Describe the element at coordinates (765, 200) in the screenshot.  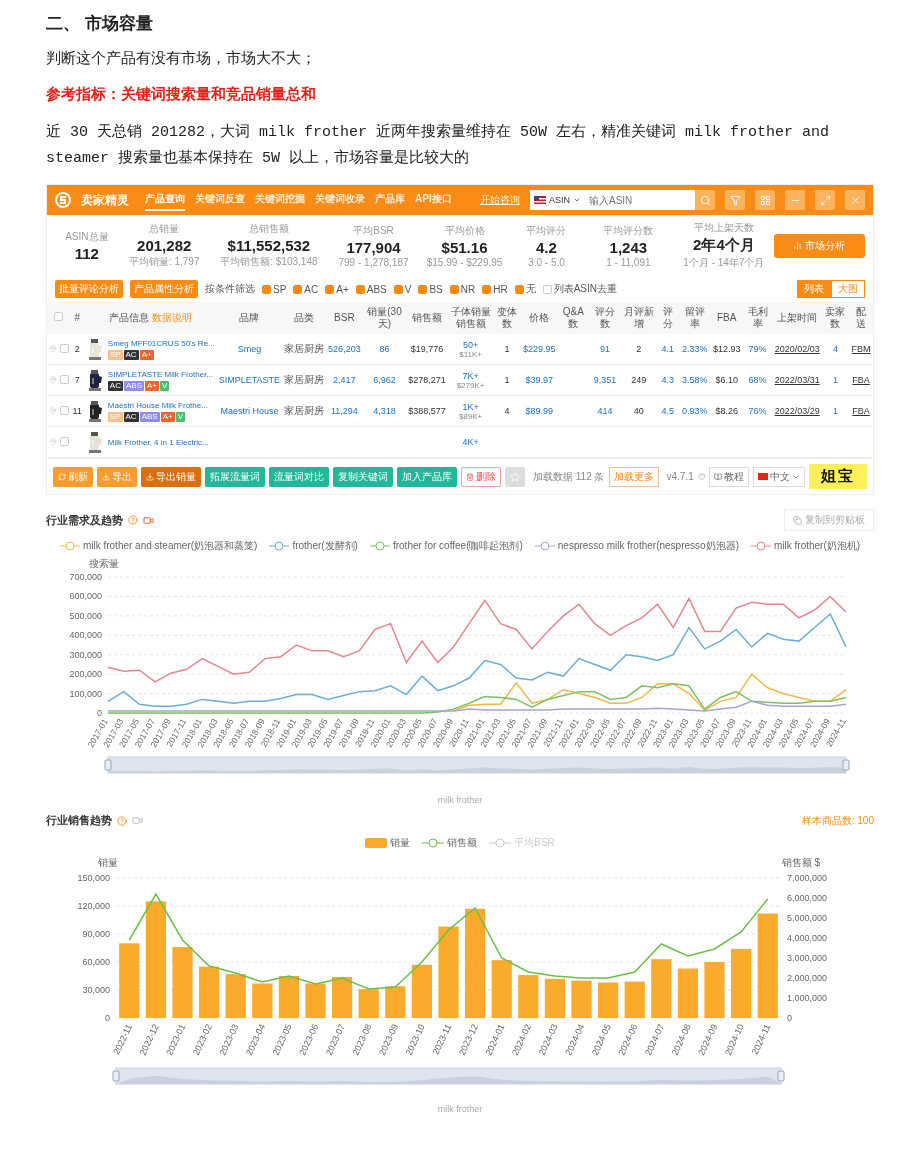
I see `layout-button` at that location.